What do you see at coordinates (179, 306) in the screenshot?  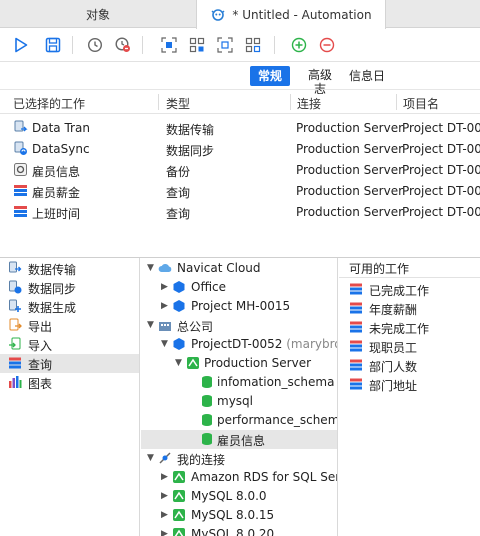 I see `project-icon` at bounding box center [179, 306].